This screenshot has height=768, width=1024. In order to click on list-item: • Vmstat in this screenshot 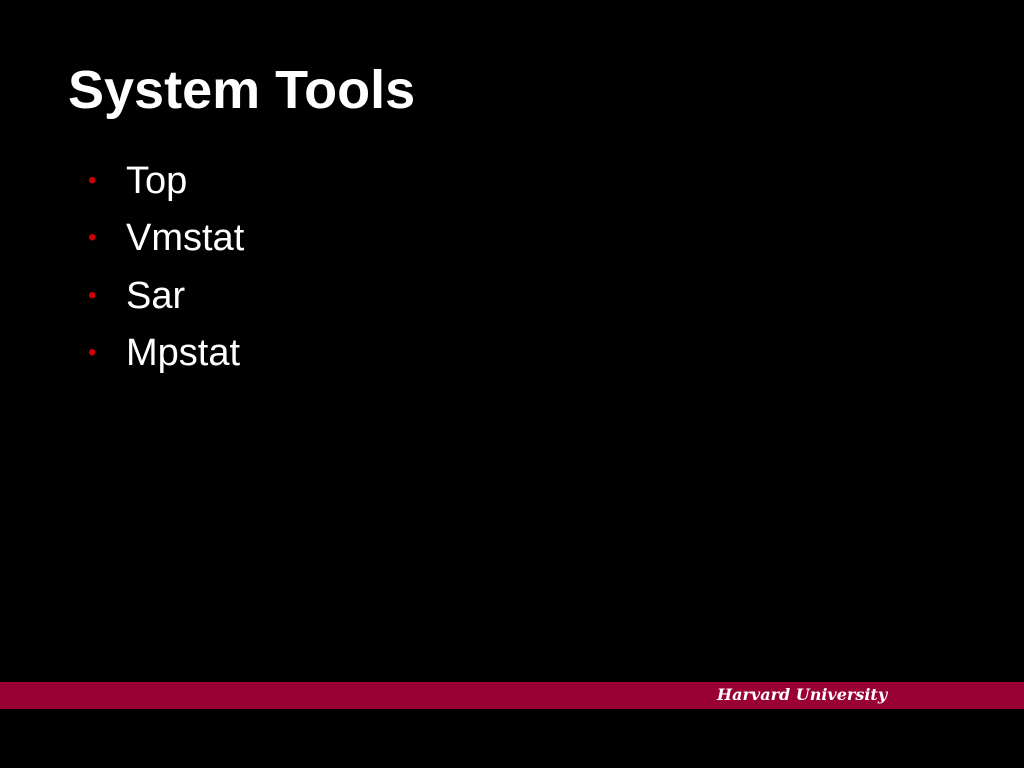, I will do `click(166, 239)`.